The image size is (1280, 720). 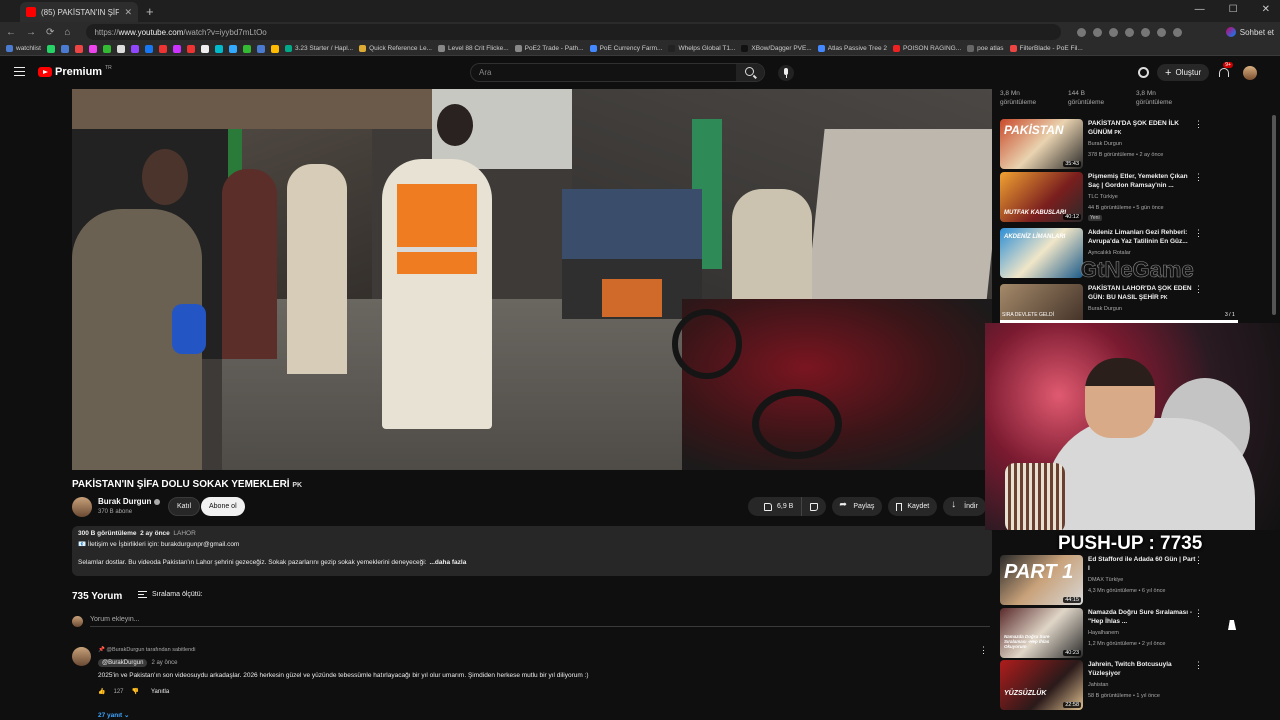 I want to click on join-button: Katıl, so click(x=184, y=506).